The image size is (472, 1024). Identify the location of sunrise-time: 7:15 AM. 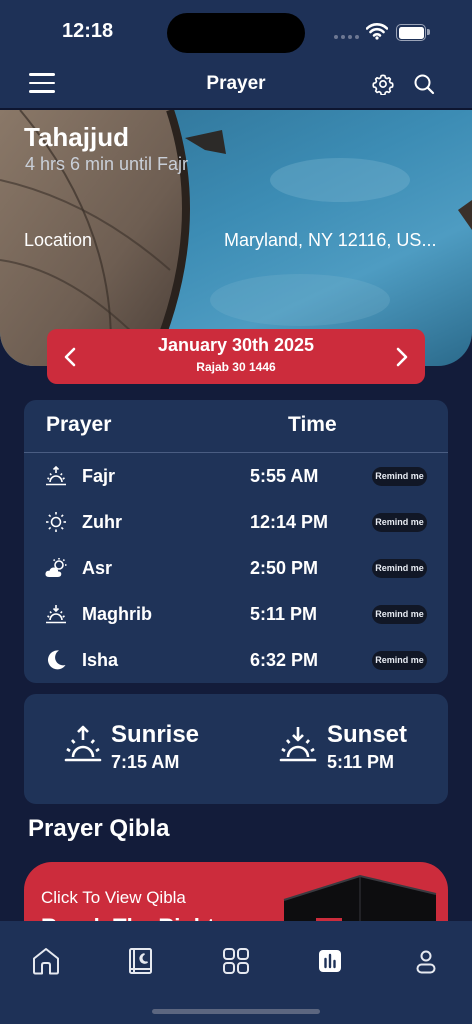
(145, 762).